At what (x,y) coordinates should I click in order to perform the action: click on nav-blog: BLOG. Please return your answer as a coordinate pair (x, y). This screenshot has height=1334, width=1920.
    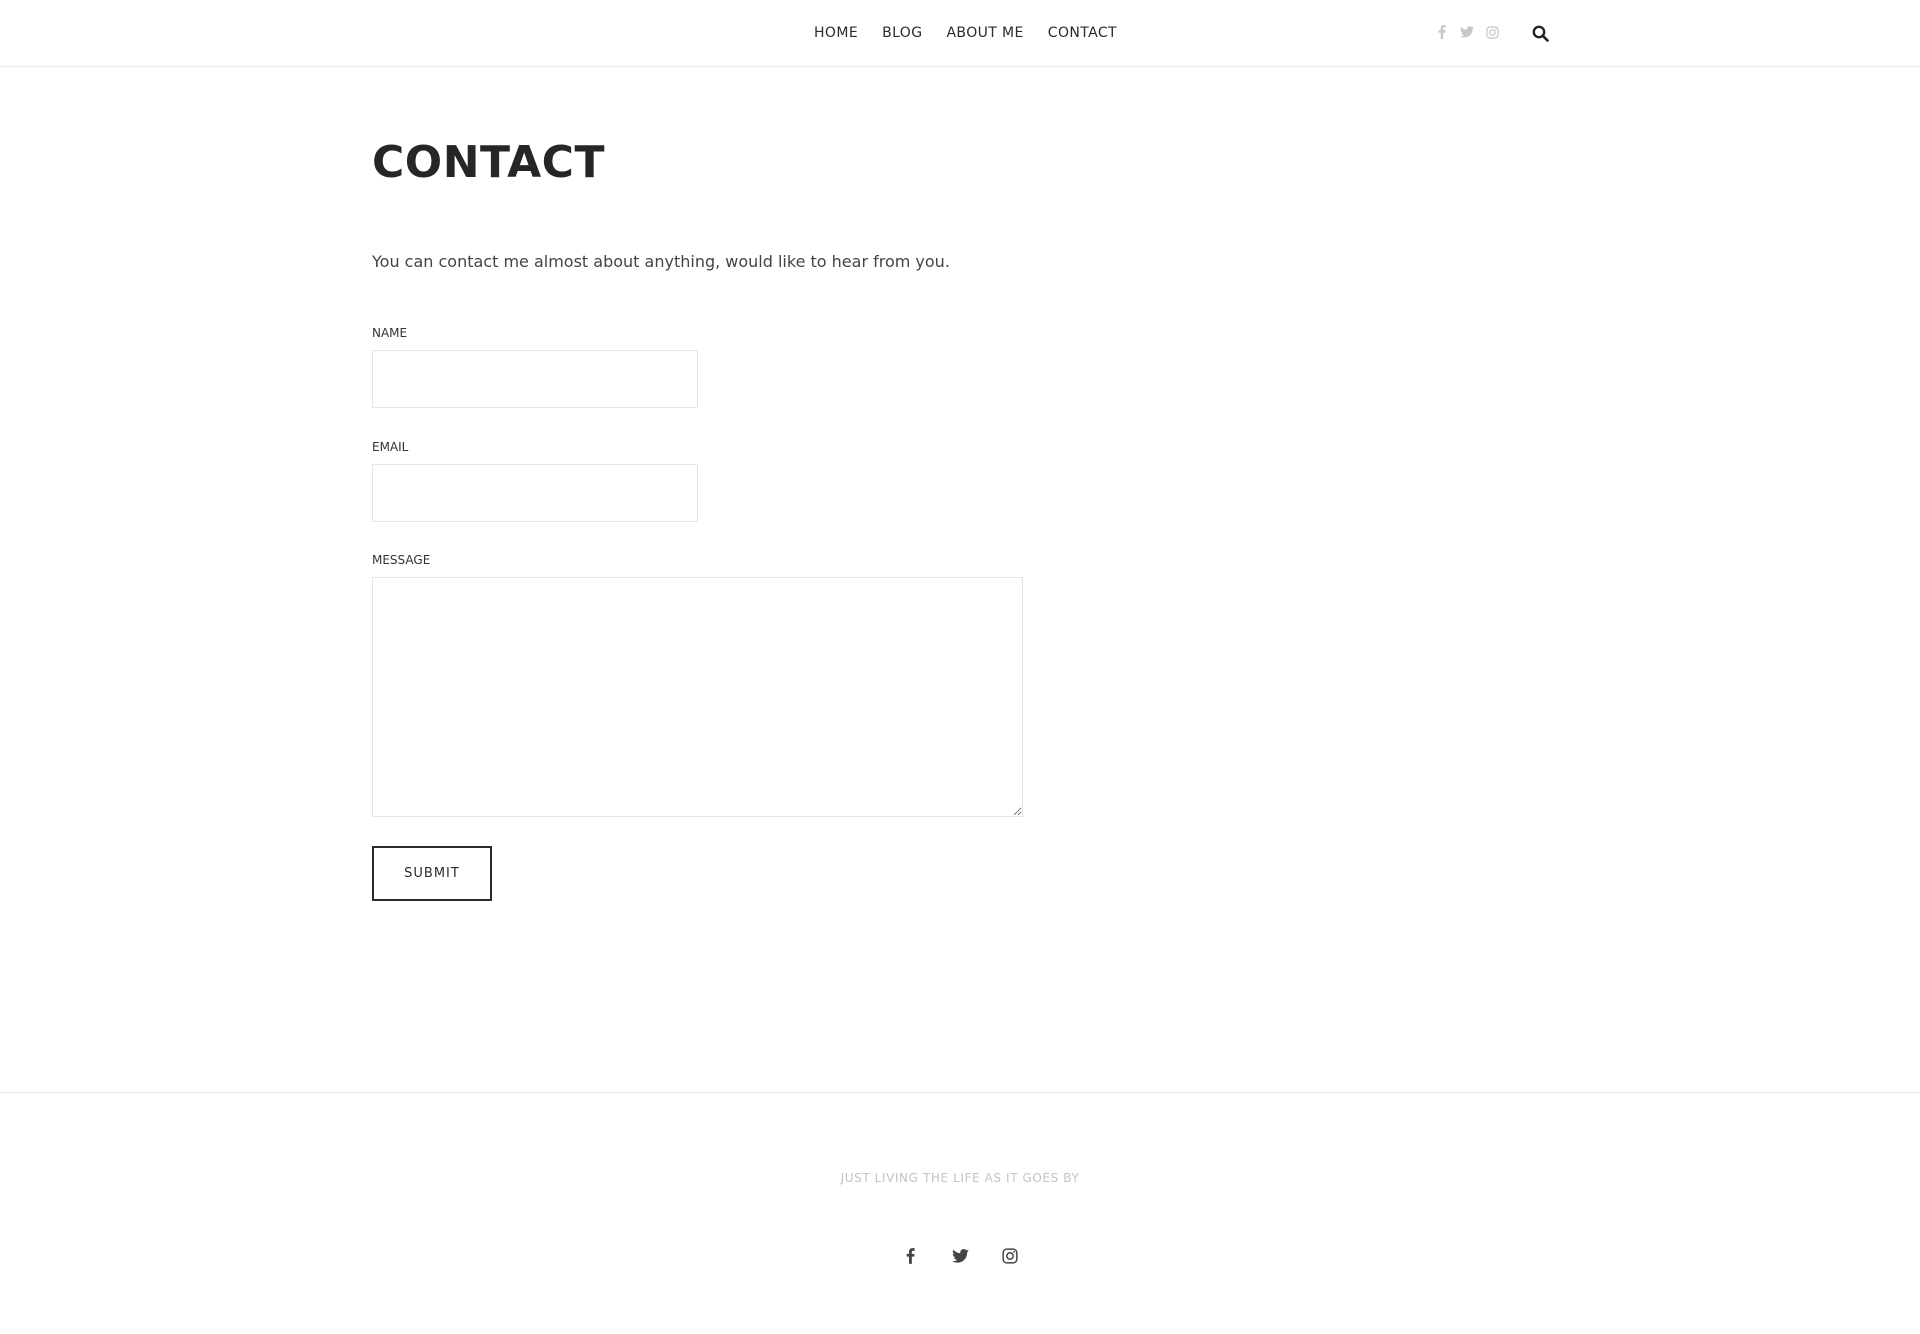
    Looking at the image, I should click on (902, 33).